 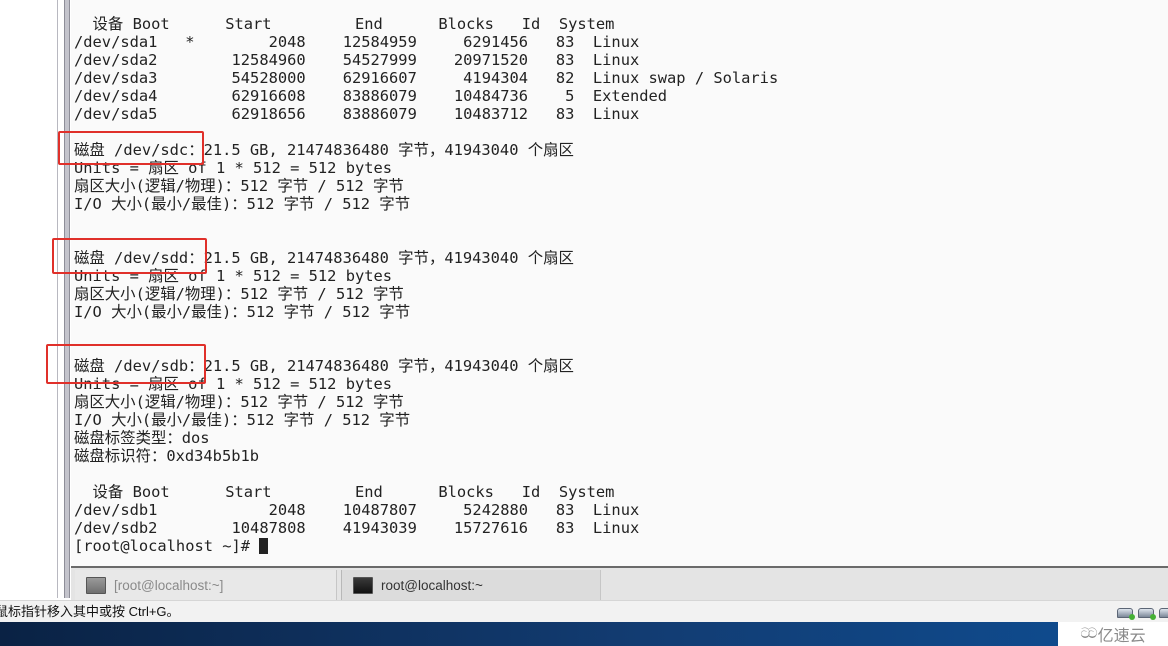 What do you see at coordinates (432, 585) in the screenshot?
I see `tab-label: root@localhost:~` at bounding box center [432, 585].